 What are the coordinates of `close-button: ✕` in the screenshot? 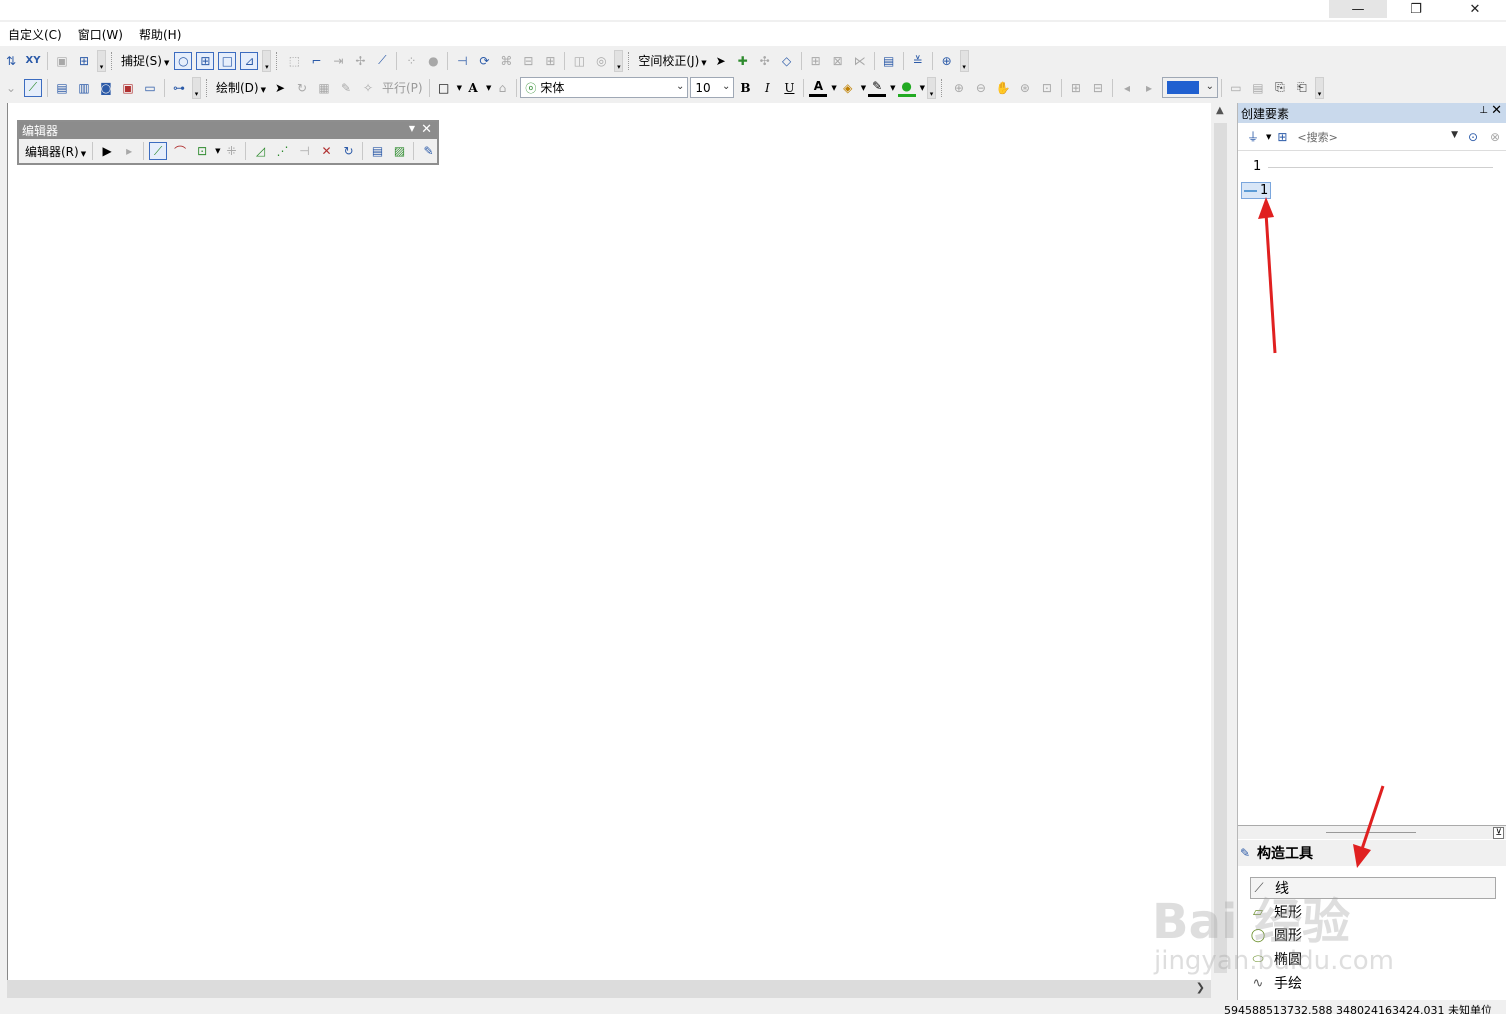 It's located at (1475, 9).